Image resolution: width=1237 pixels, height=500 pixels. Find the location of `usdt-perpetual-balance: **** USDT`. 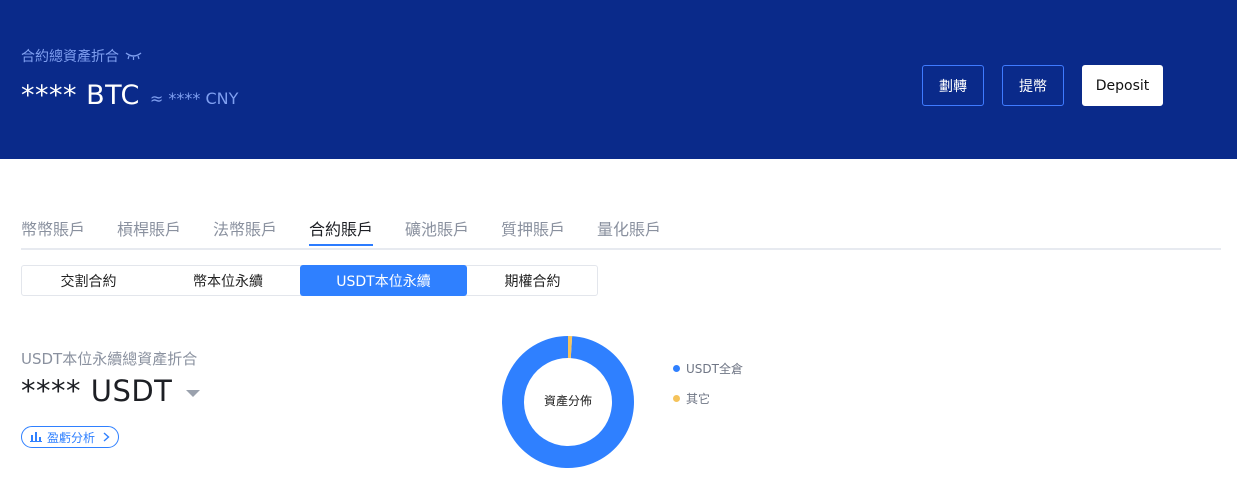

usdt-perpetual-balance: **** USDT is located at coordinates (111, 391).